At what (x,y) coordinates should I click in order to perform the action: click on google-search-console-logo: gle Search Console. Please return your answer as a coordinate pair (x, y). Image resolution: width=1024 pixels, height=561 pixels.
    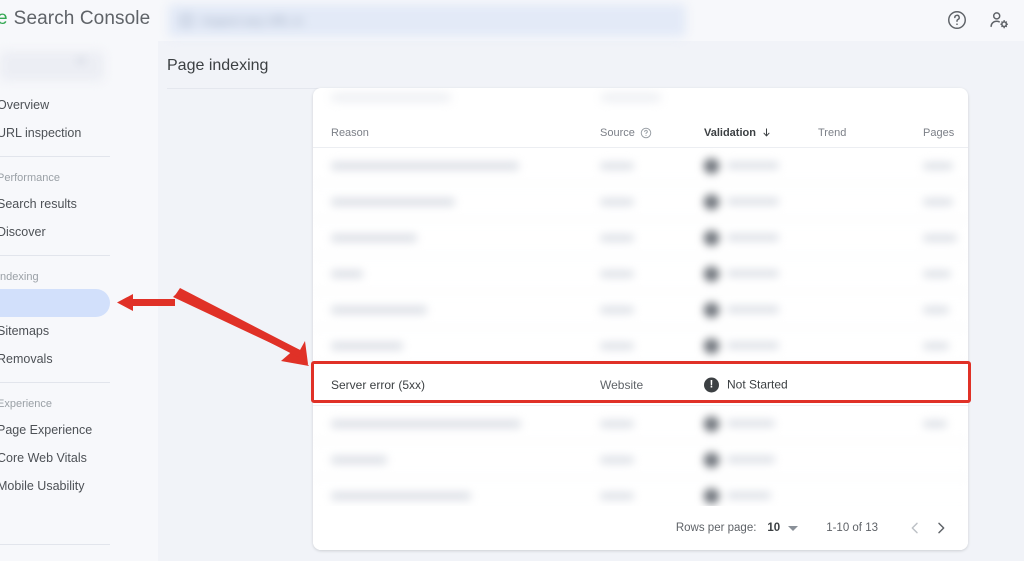
    Looking at the image, I should click on (75, 19).